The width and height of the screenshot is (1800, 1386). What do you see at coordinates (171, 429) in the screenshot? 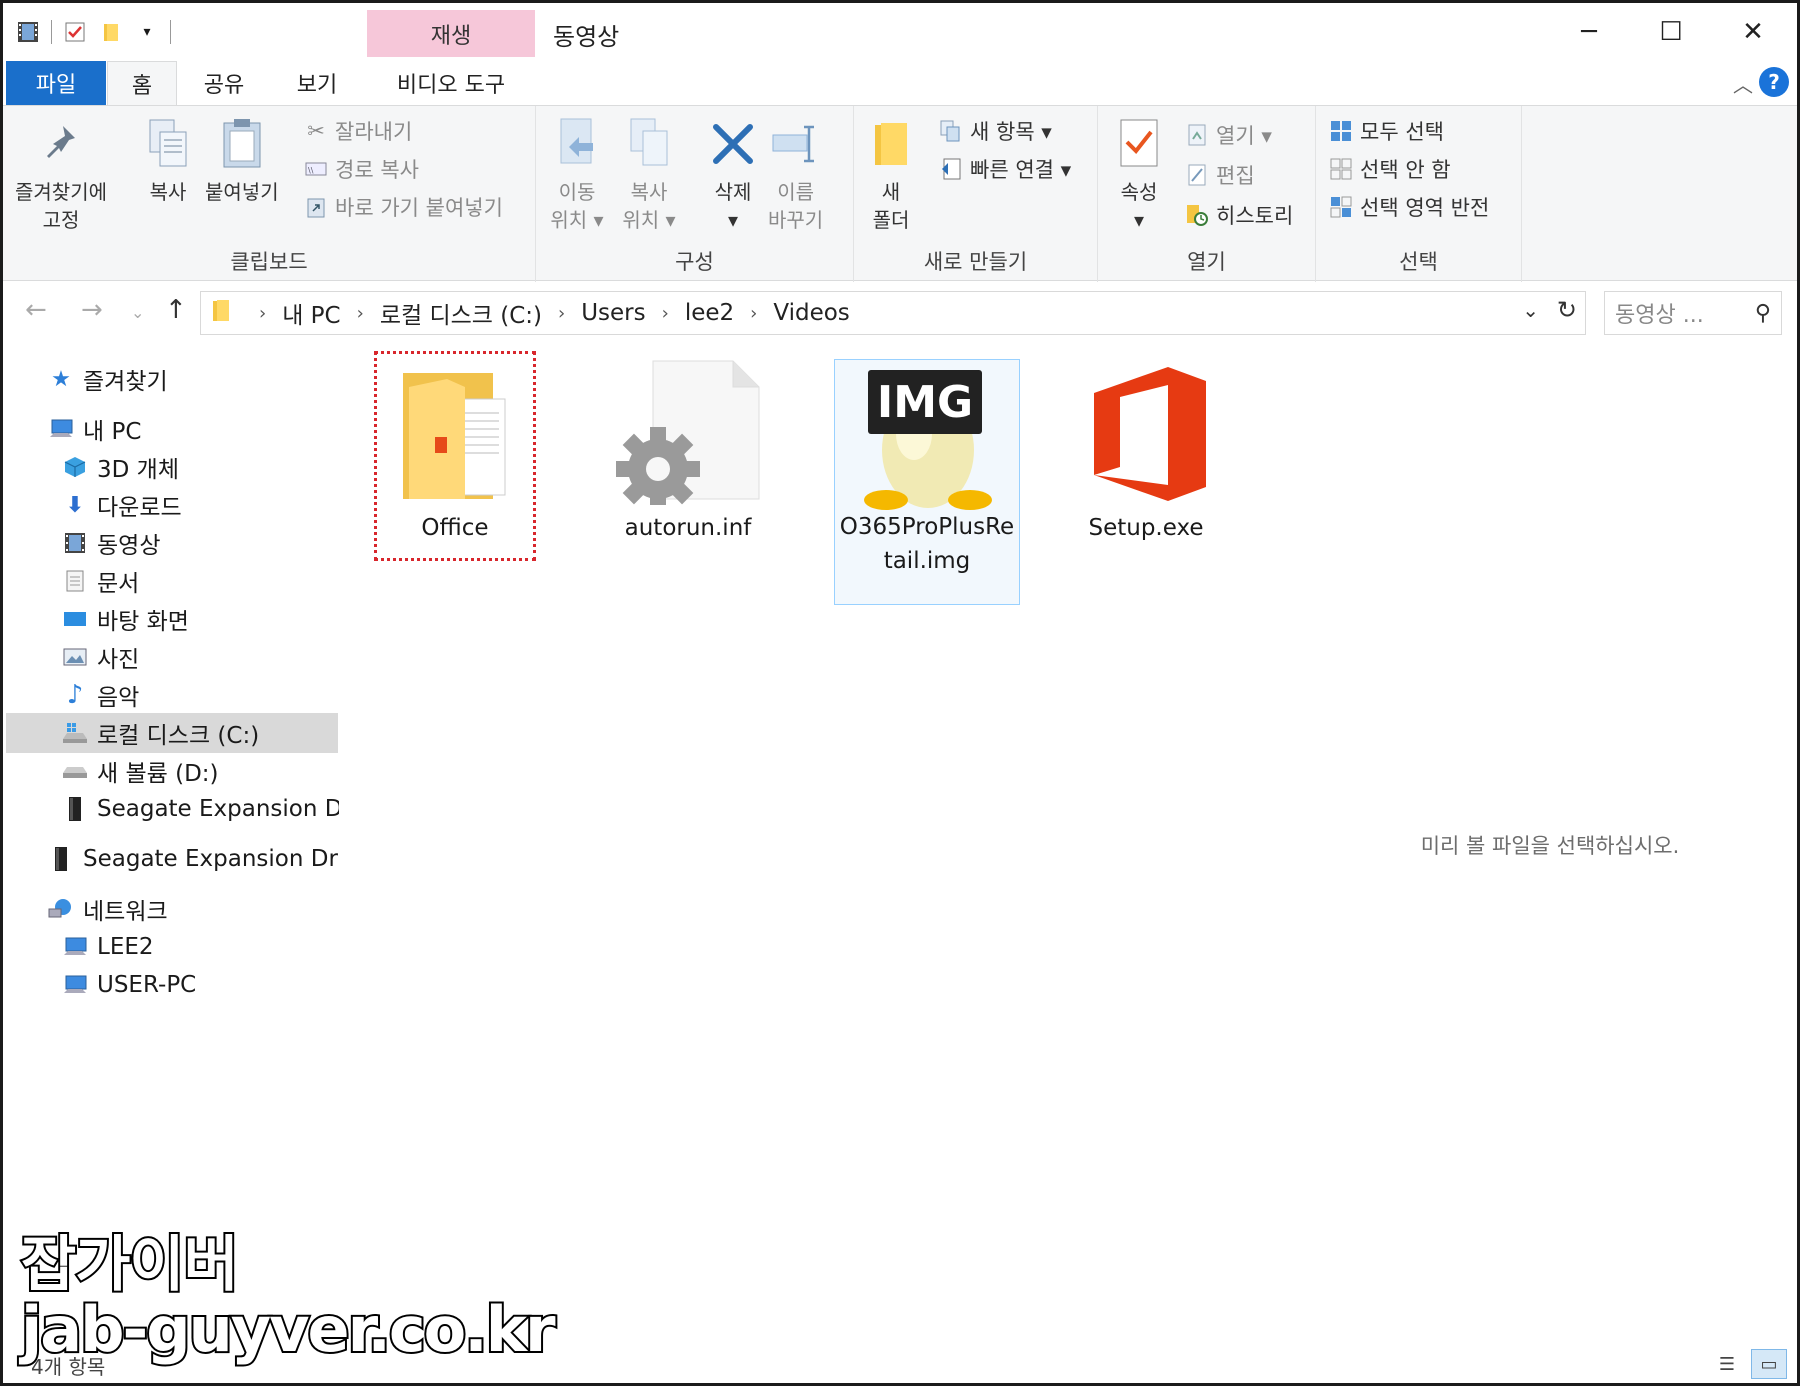
I see `nav-item-this-pc: 내 PC` at bounding box center [171, 429].